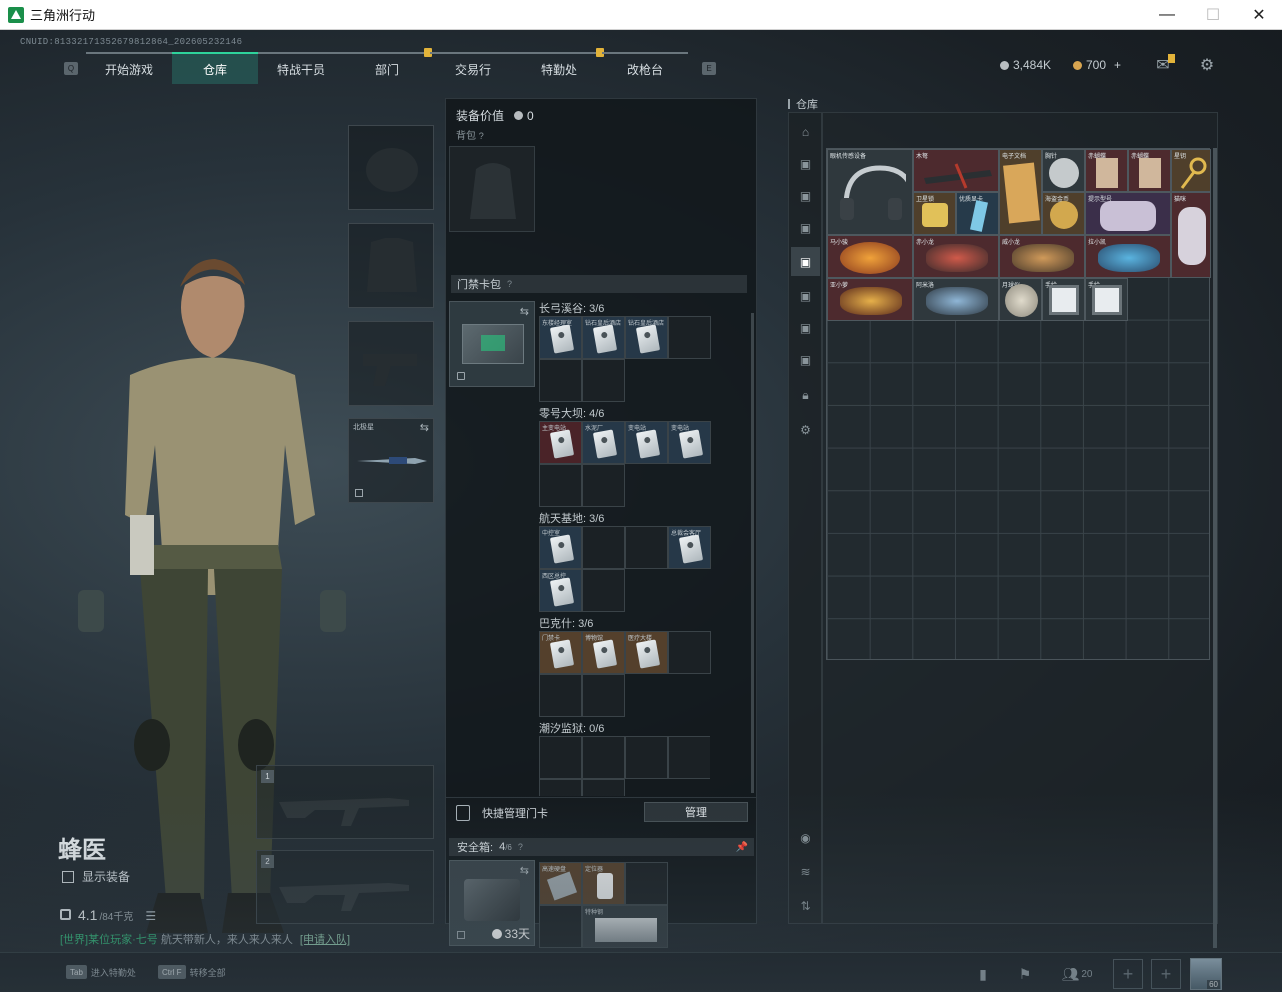 The height and width of the screenshot is (992, 1282). What do you see at coordinates (603, 652) in the screenshot?
I see `keycard-item: 博物馆` at bounding box center [603, 652].